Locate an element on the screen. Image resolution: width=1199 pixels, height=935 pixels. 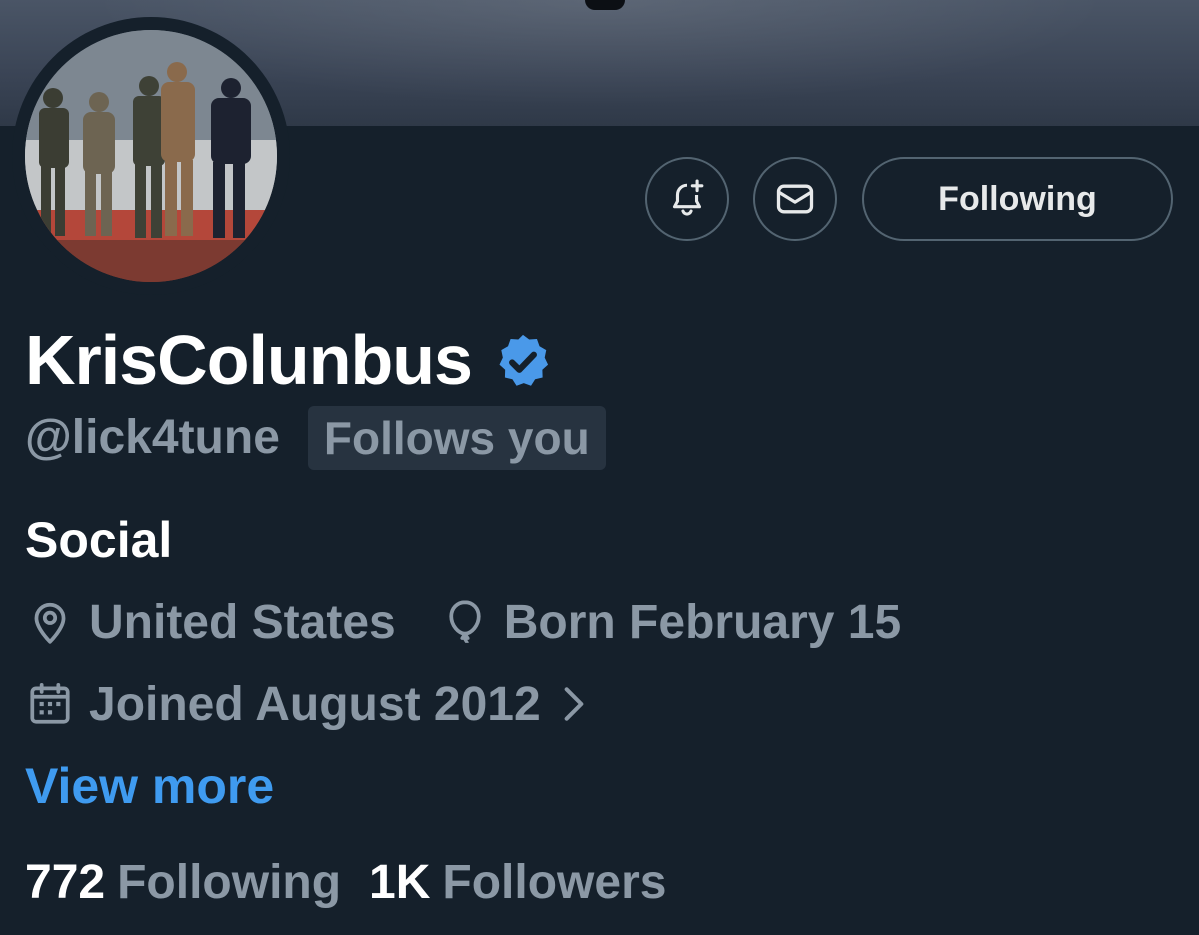
location-pin-icon is located at coordinates (50, 623).